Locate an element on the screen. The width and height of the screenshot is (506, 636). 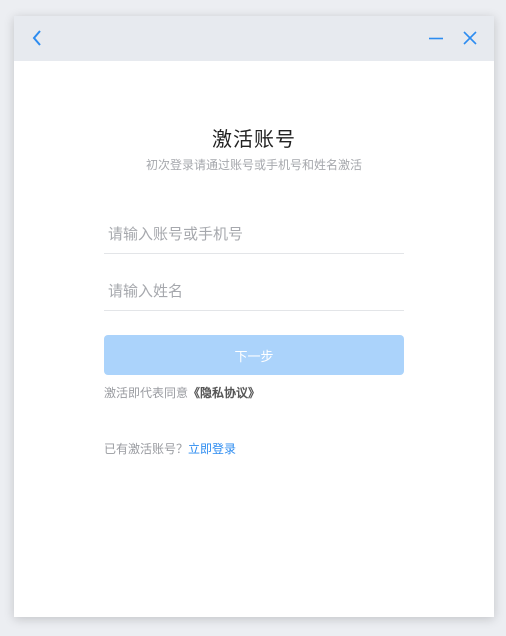
back-button is located at coordinates (38, 38).